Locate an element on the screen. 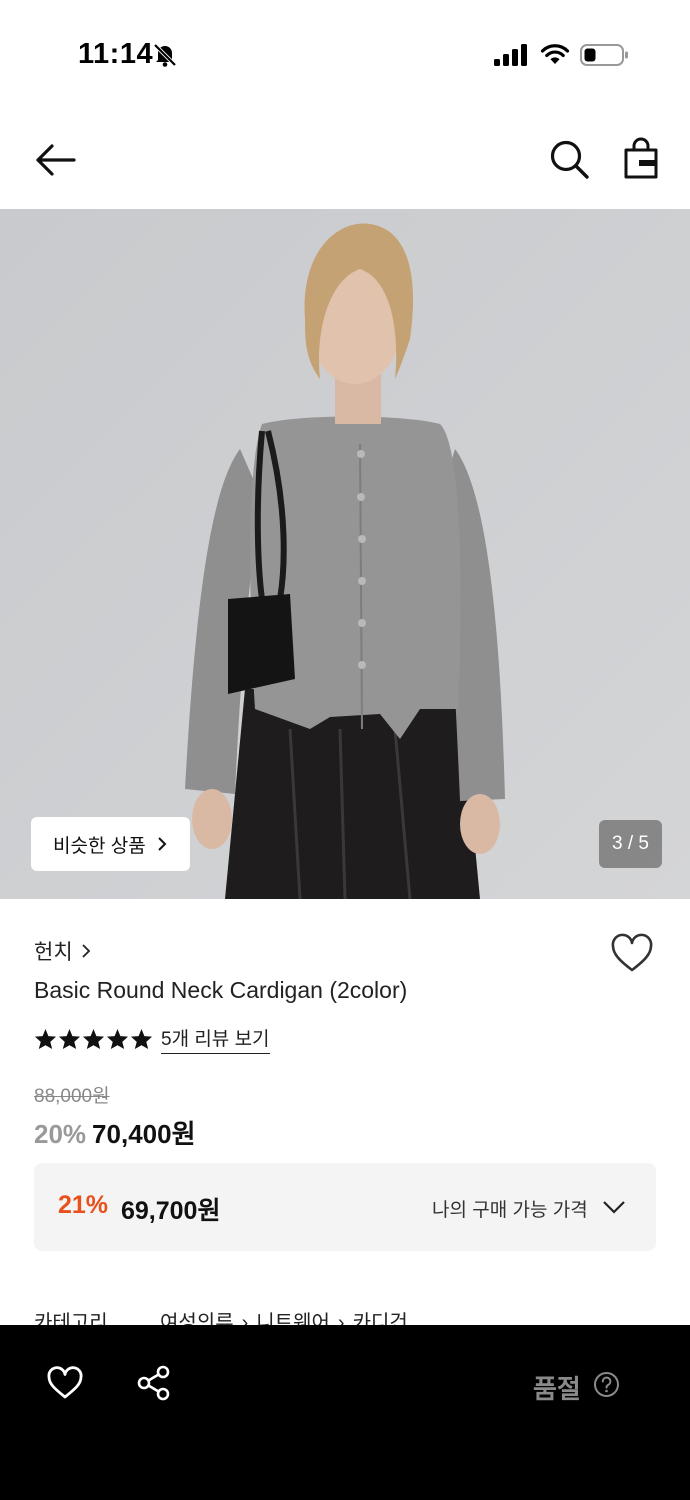 This screenshot has width=690, height=1500. similar-products-button: 비슷한 상품 is located at coordinates (110, 844).